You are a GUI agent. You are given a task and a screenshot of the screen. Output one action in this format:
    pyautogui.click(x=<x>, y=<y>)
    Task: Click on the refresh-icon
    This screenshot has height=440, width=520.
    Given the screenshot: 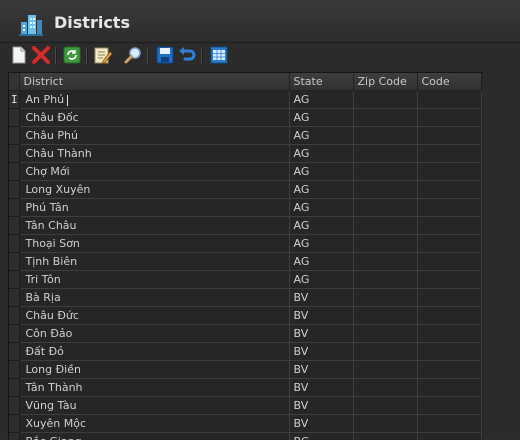 What is the action you would take?
    pyautogui.click(x=72, y=55)
    